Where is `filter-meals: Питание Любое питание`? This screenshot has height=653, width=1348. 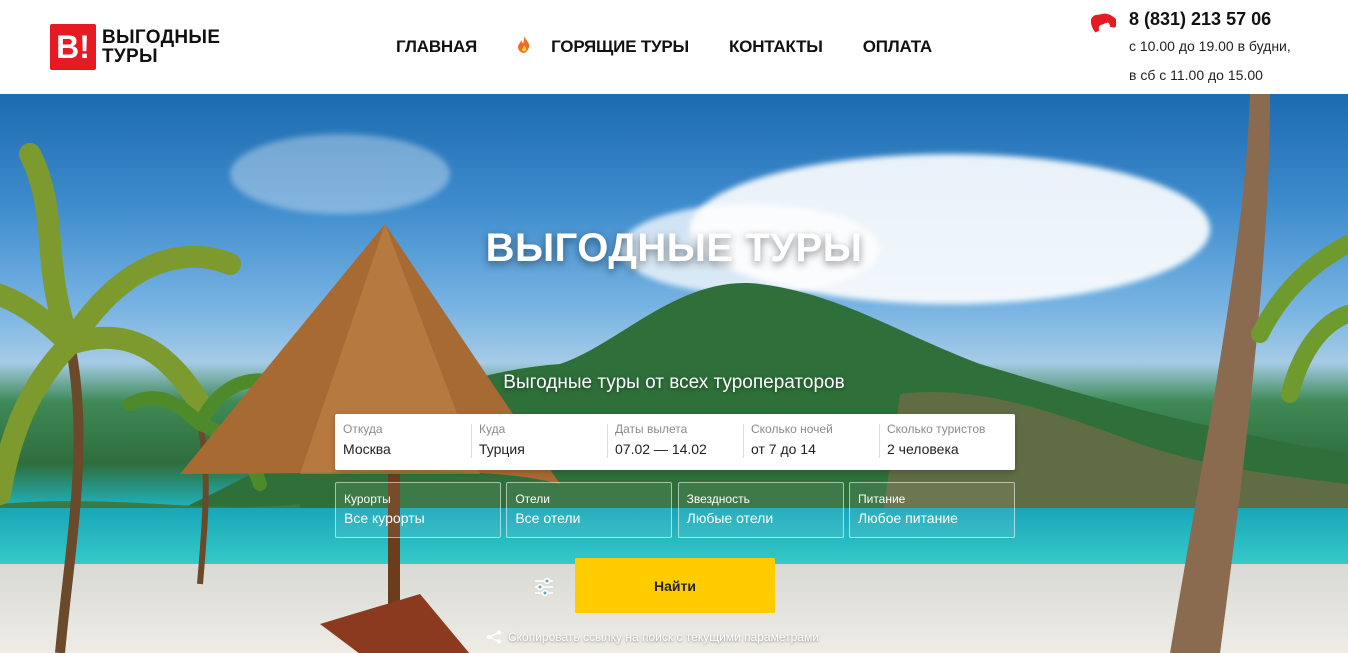
filter-meals: Питание Любое питание is located at coordinates (931, 510).